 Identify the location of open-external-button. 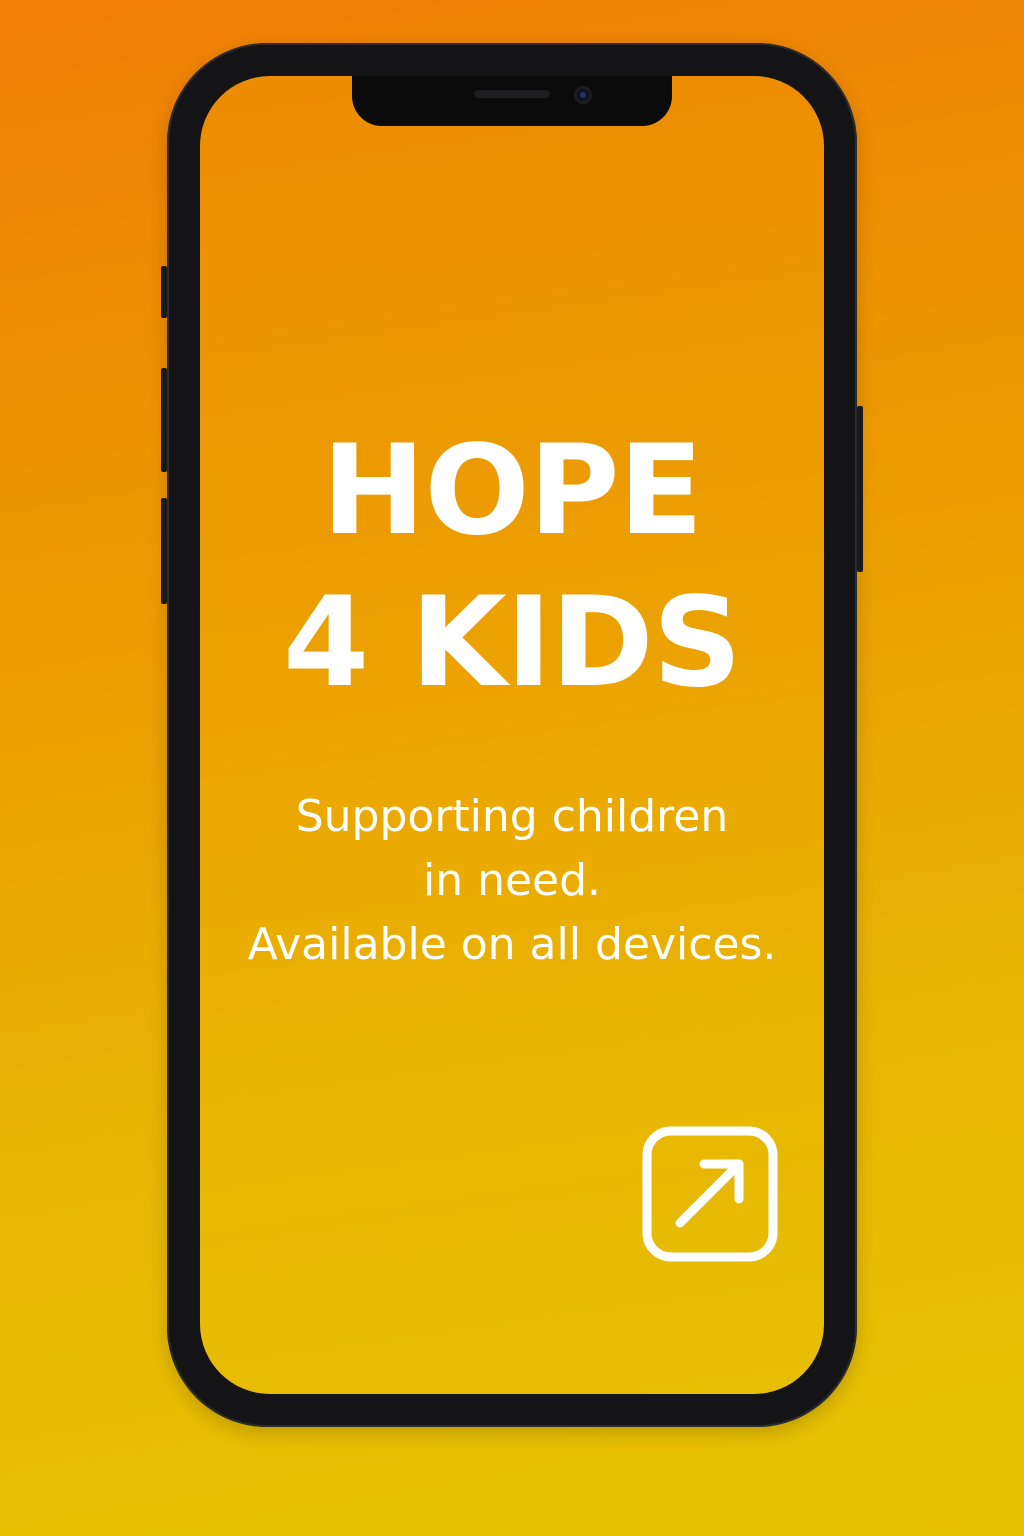
(710, 1194).